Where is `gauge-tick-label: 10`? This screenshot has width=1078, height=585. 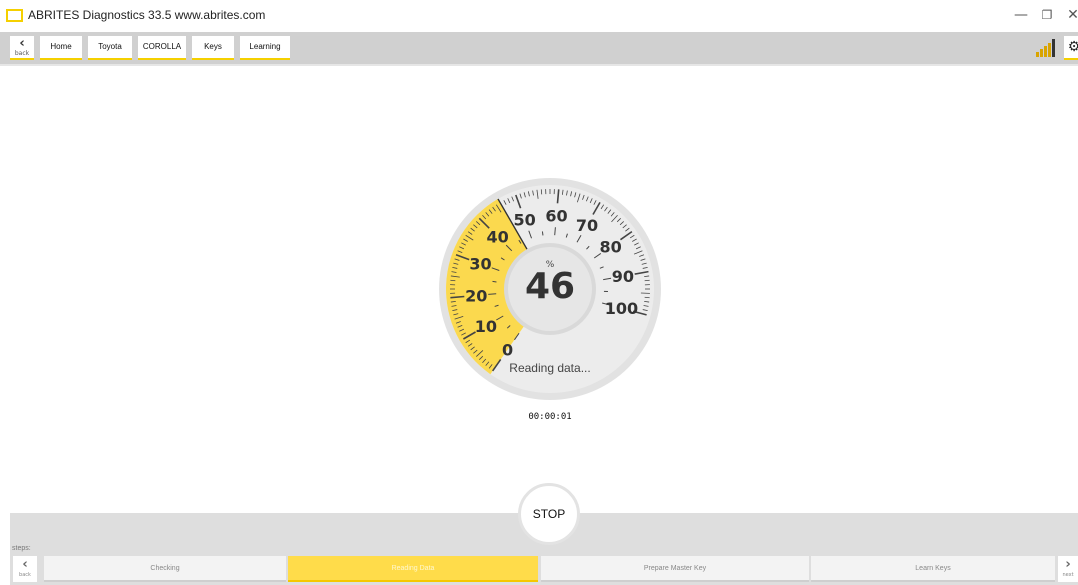
gauge-tick-label: 10 is located at coordinates (486, 326).